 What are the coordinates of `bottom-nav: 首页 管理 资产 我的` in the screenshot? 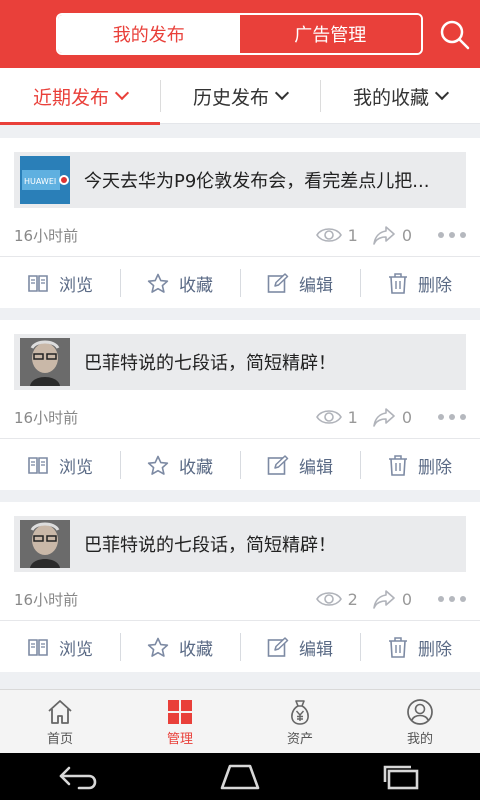 It's located at (240, 721).